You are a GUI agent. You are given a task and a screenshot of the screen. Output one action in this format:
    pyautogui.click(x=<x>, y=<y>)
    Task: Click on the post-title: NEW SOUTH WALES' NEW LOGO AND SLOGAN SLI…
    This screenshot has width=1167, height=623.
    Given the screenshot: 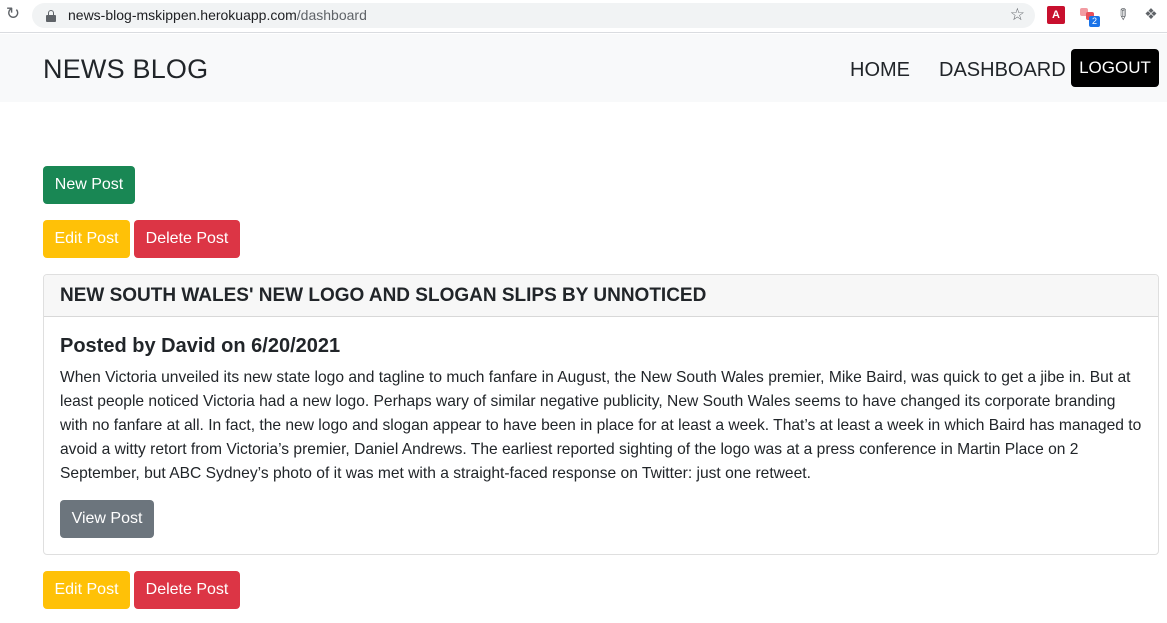 What is the action you would take?
    pyautogui.click(x=601, y=296)
    